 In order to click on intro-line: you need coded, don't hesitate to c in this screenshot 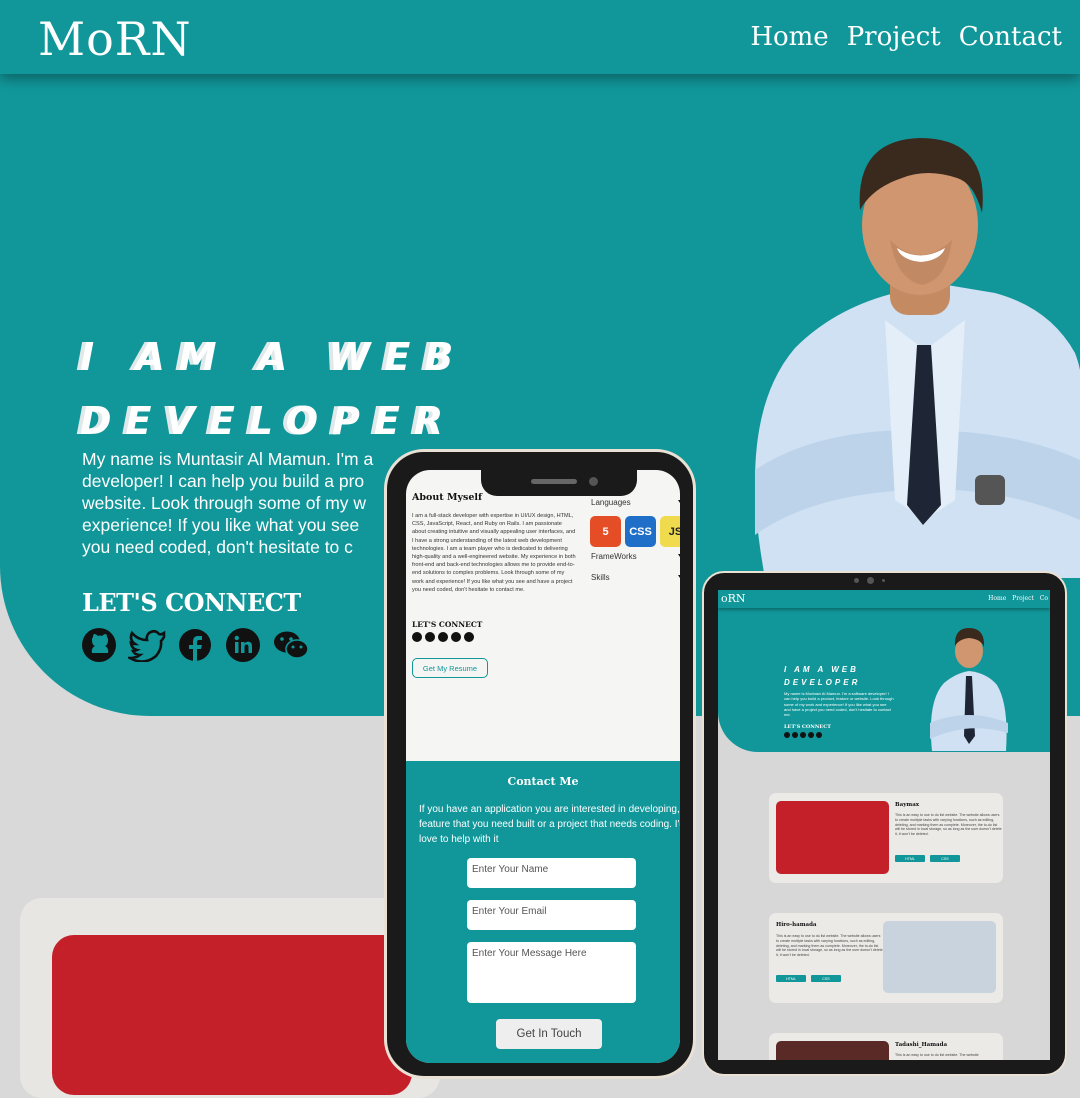, I will do `click(217, 547)`.